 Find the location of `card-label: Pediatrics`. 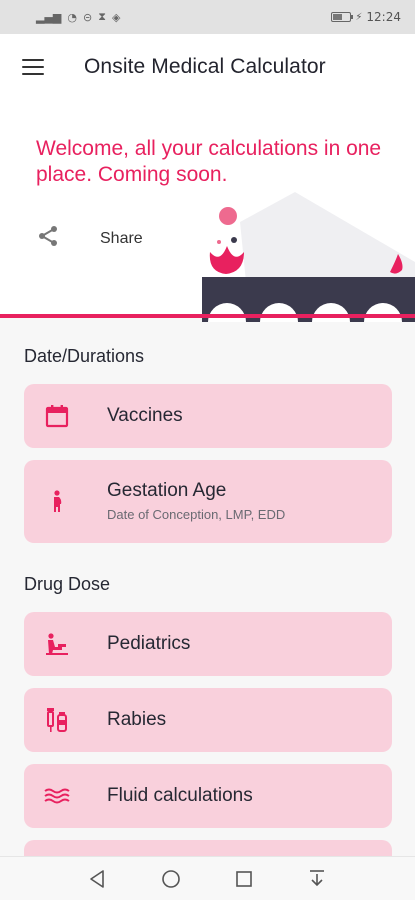

card-label: Pediatrics is located at coordinates (149, 643).